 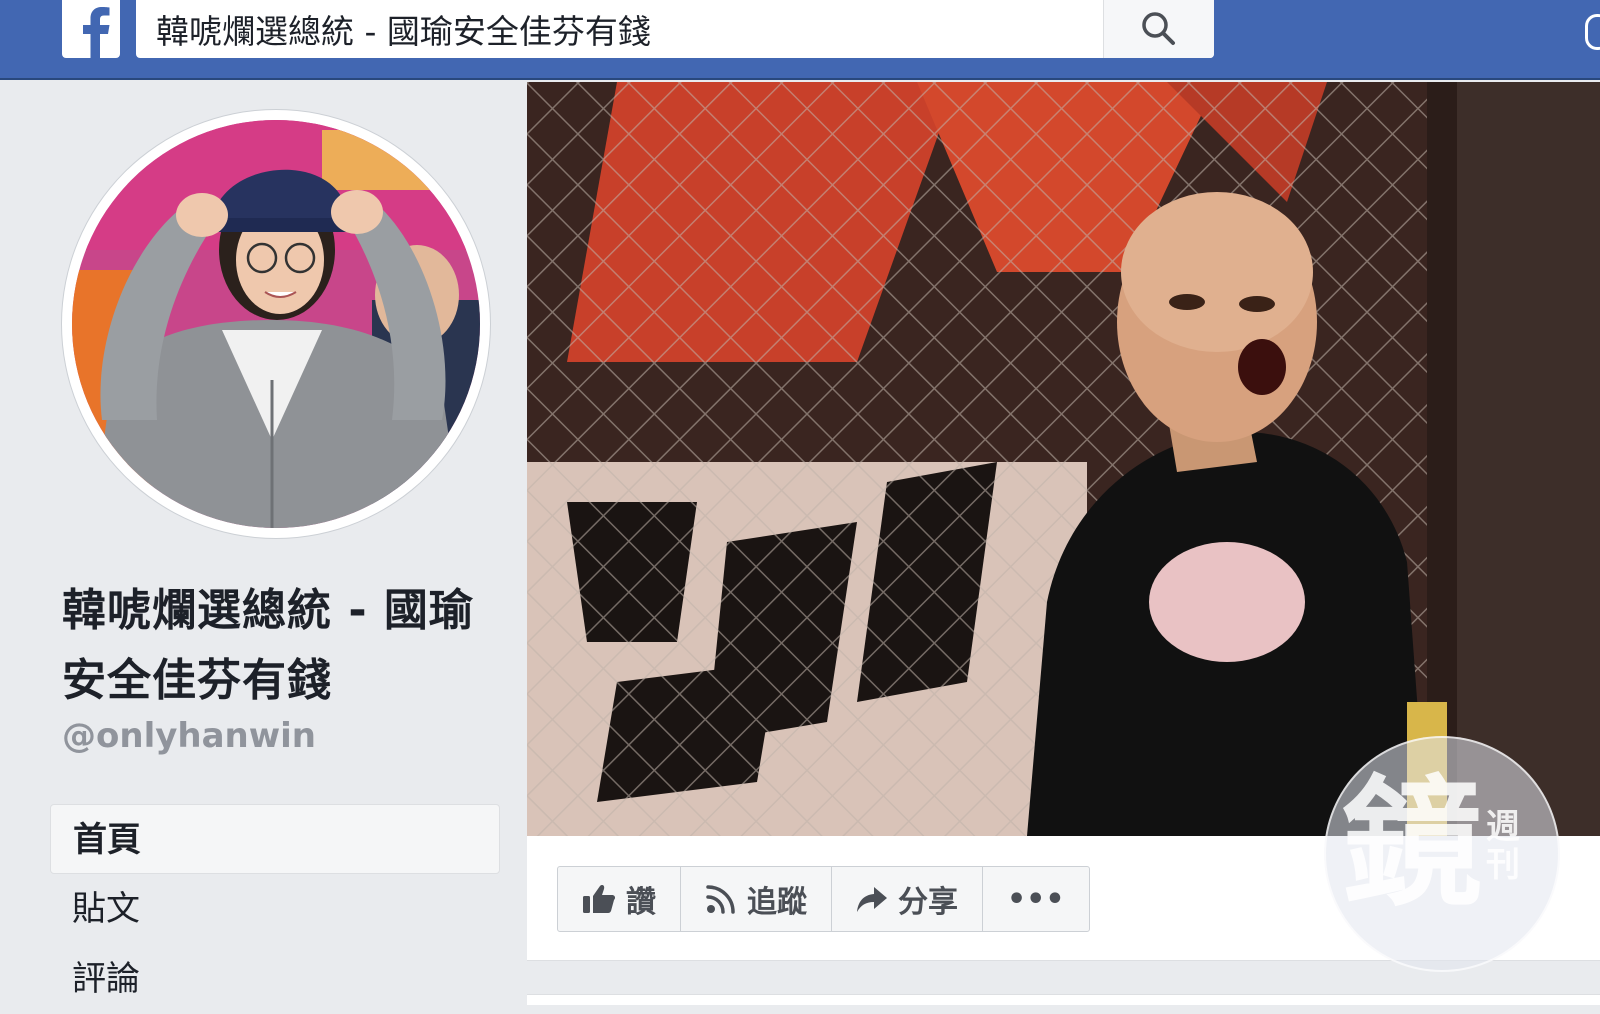 I want to click on more-button: •••, so click(x=1036, y=899).